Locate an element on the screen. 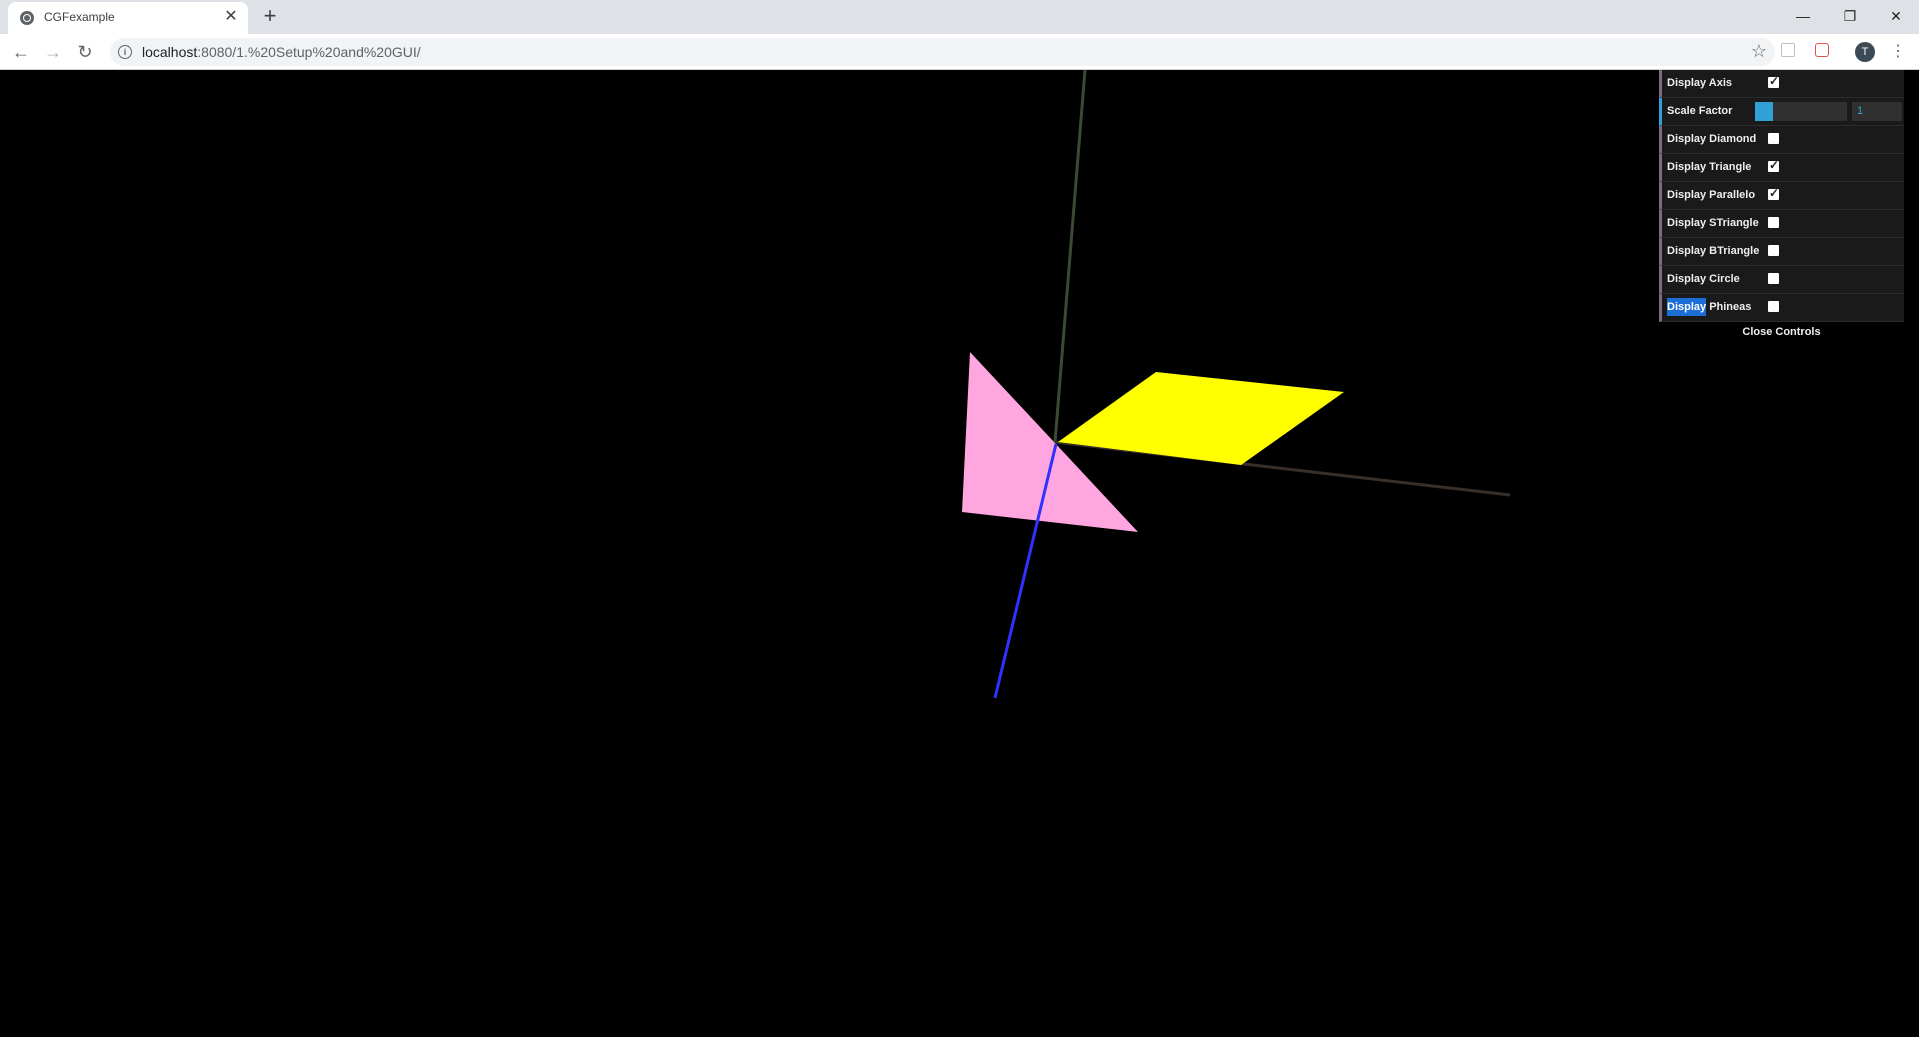 This screenshot has width=1919, height=1037. label-rest: Phineas is located at coordinates (1729, 307).